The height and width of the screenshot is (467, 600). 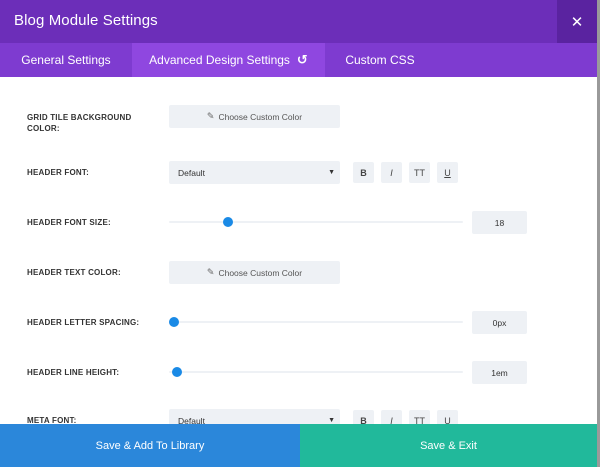 What do you see at coordinates (363, 417) in the screenshot?
I see `meta-bold-button: B` at bounding box center [363, 417].